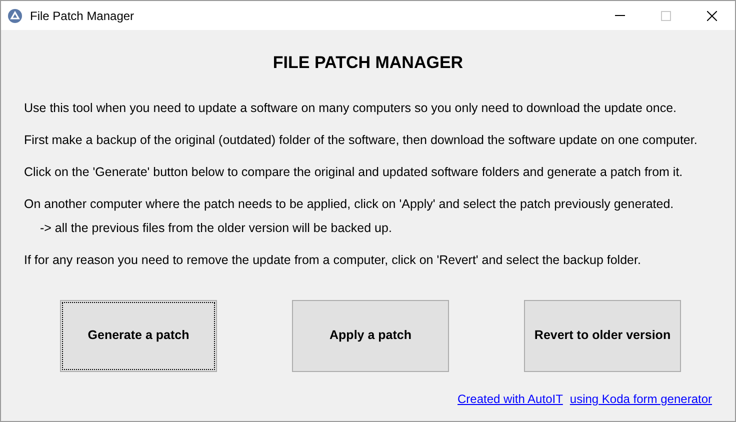  What do you see at coordinates (351, 108) in the screenshot?
I see `instruction-text: Use this tool when you need to update a software on many computers so you only need to download the update once.` at bounding box center [351, 108].